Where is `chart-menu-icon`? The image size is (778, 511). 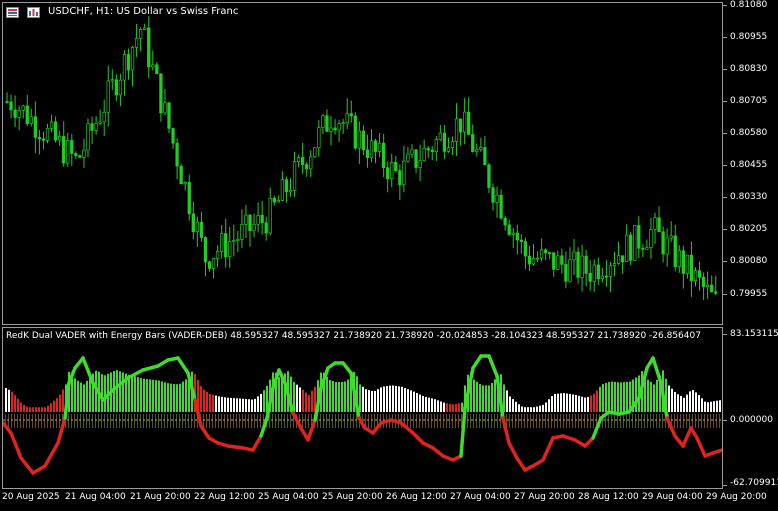 chart-menu-icon is located at coordinates (12, 12).